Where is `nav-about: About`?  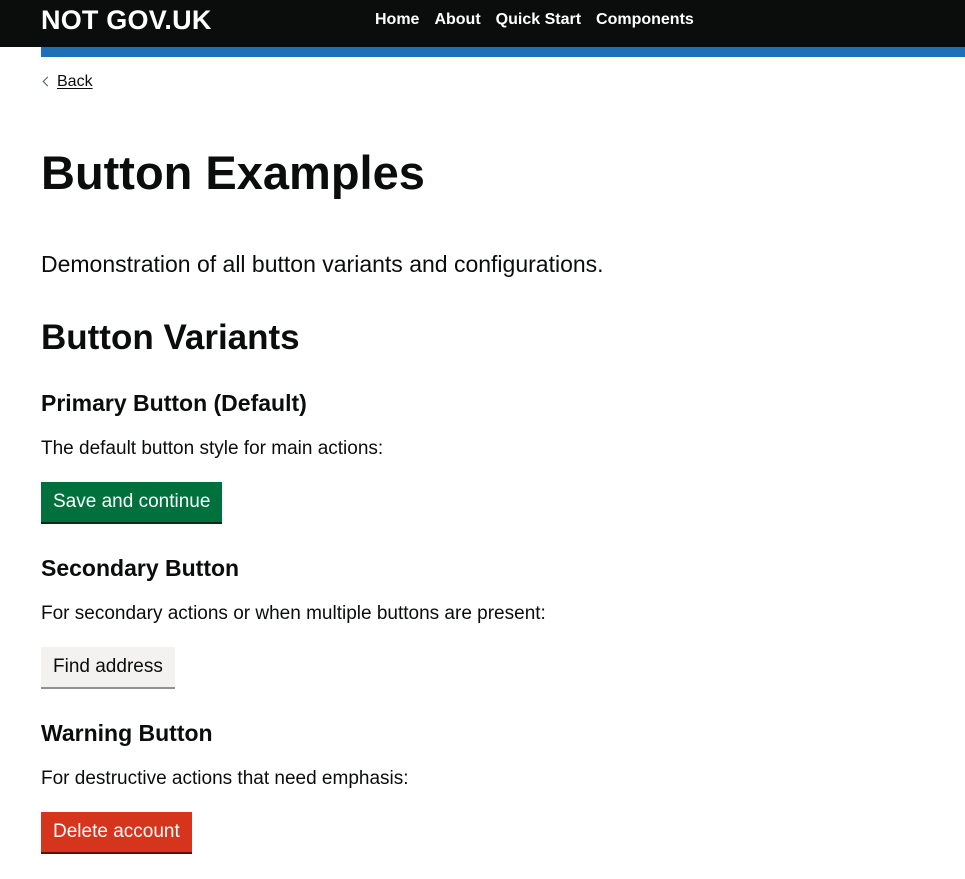 nav-about: About is located at coordinates (457, 20).